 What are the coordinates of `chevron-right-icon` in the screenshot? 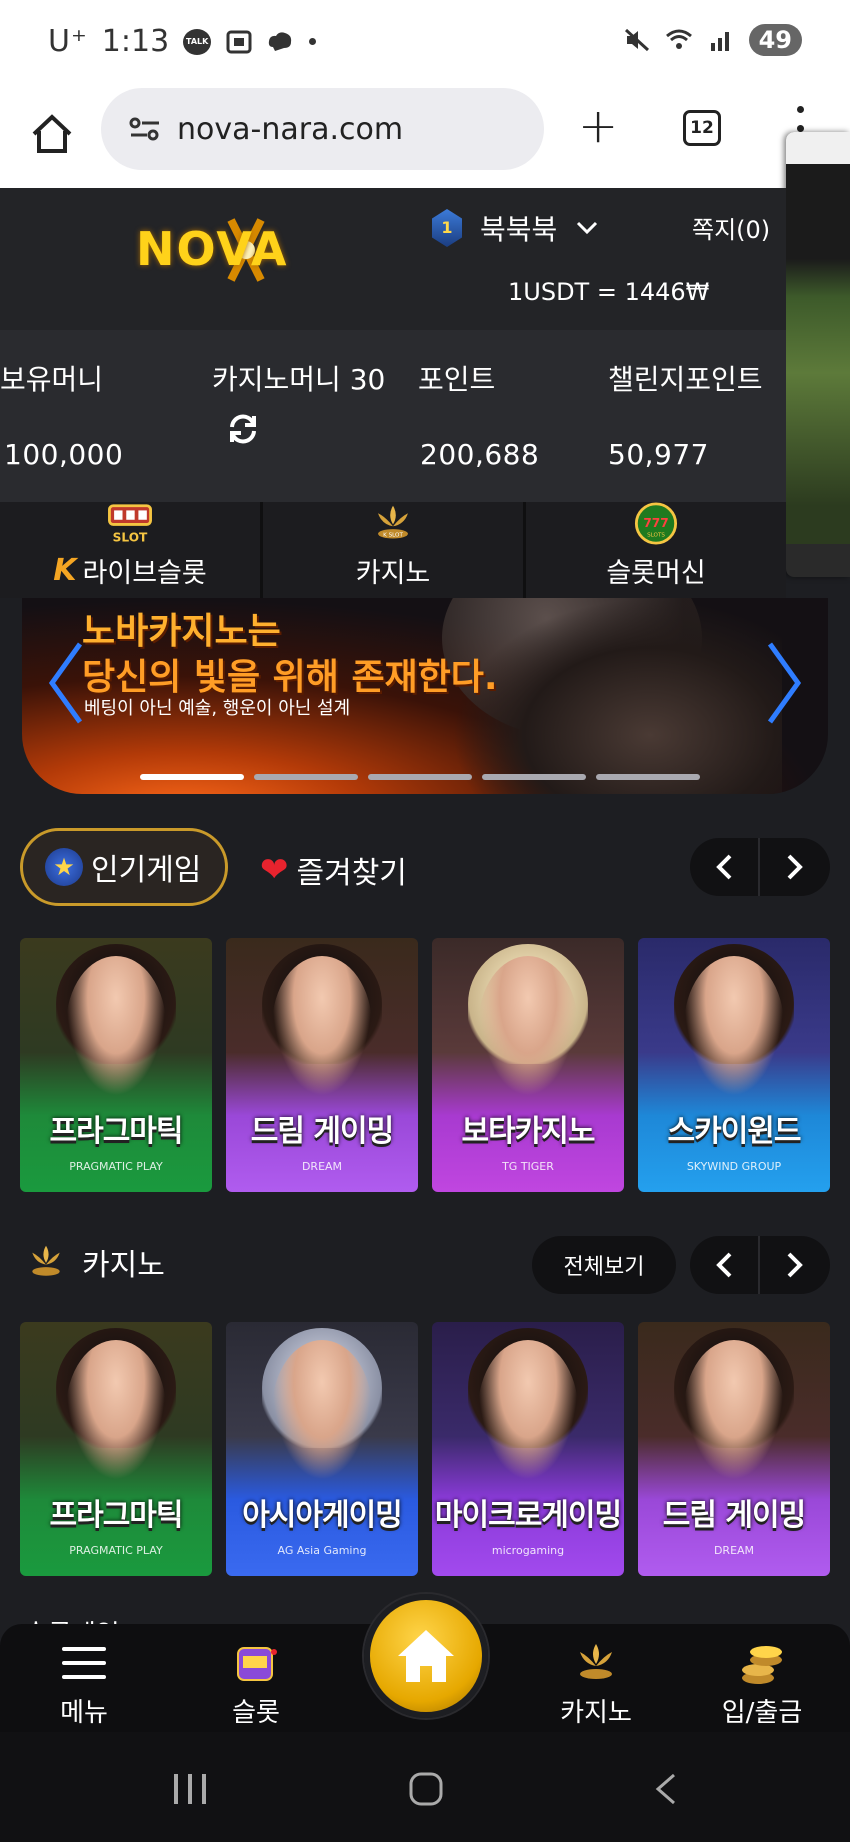 It's located at (795, 1265).